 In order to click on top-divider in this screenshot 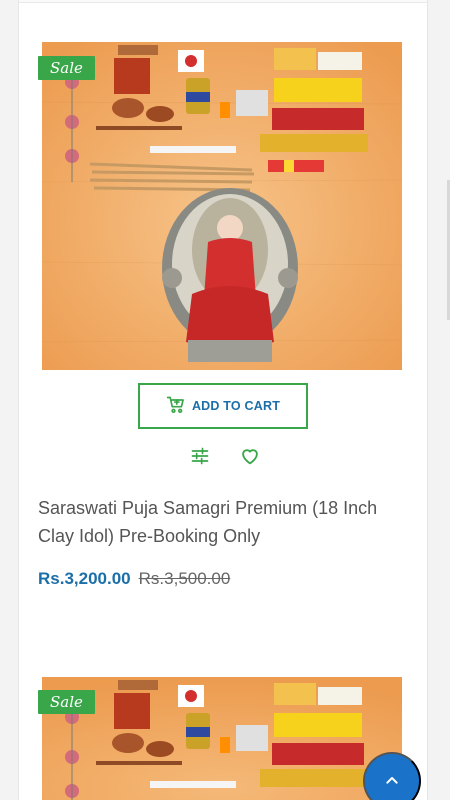, I will do `click(223, 1)`.